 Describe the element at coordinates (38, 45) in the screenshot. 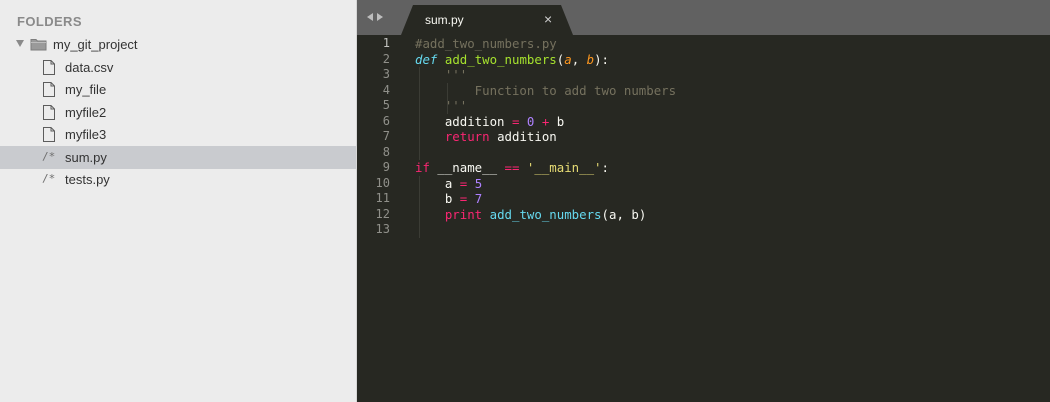

I see `folder-icon` at that location.